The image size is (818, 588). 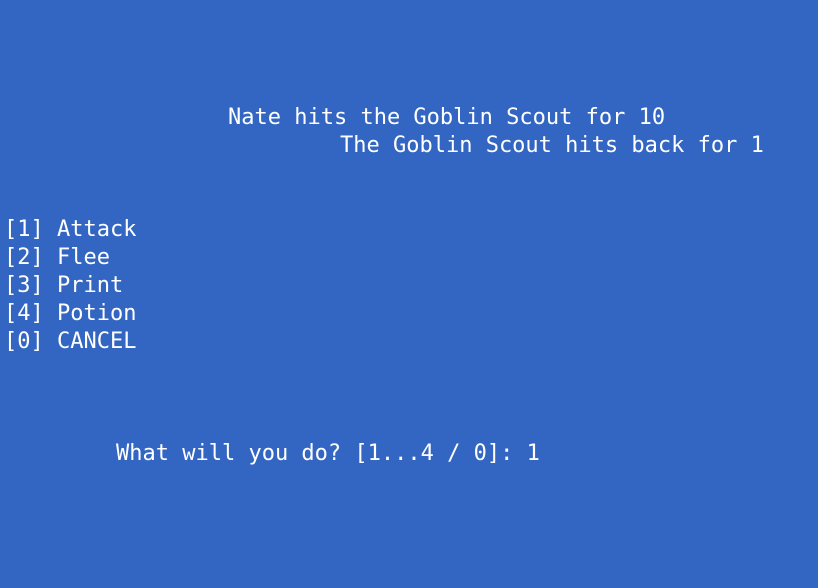 I want to click on menu-item-print: [3] Print, so click(x=70, y=286).